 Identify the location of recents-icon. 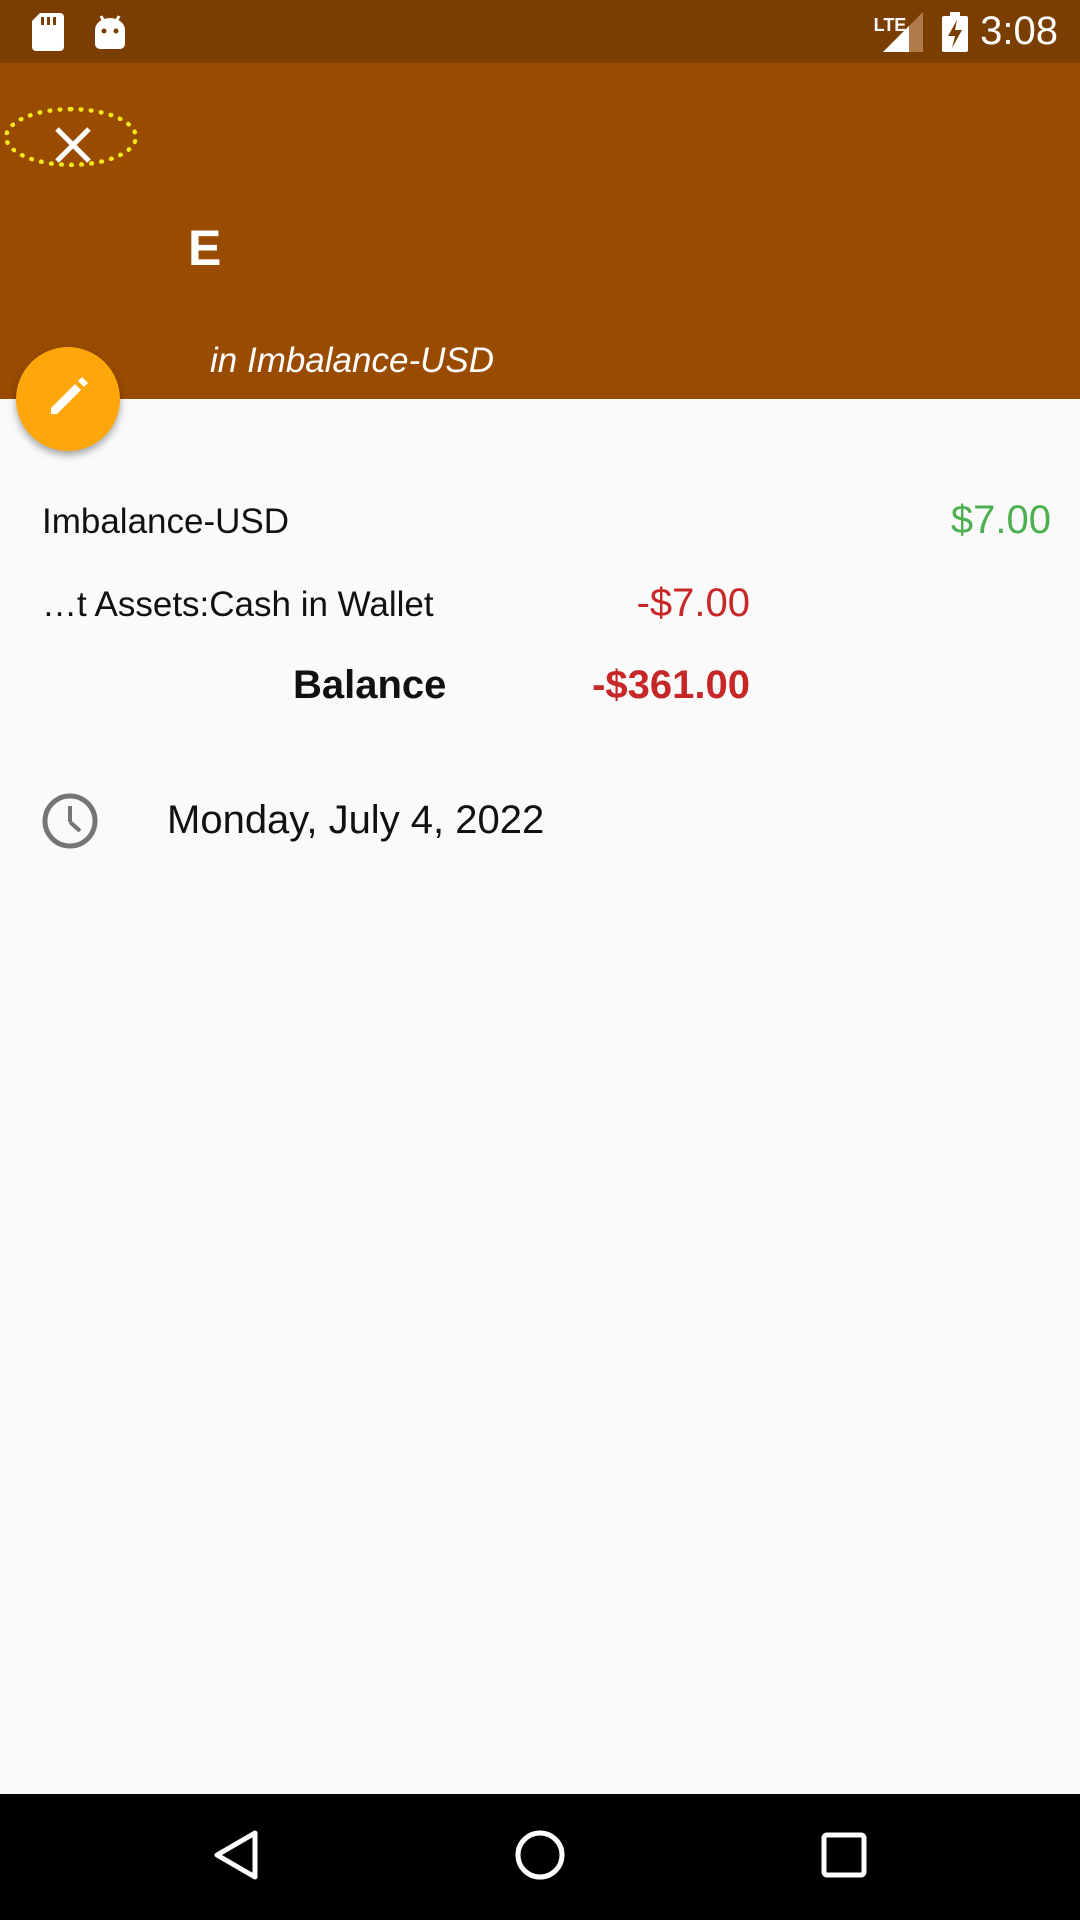
(844, 1857).